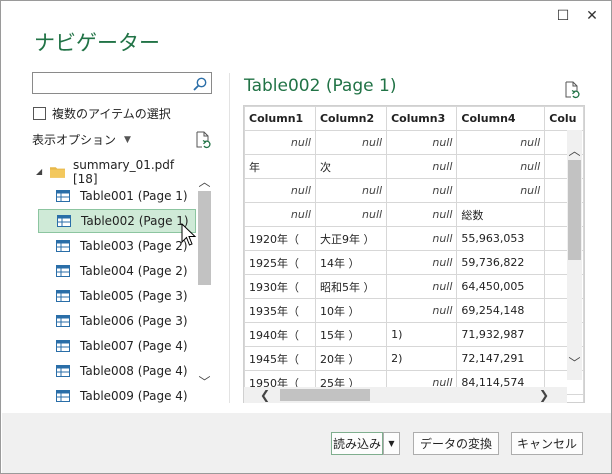 This screenshot has width=612, height=474. Describe the element at coordinates (204, 238) in the screenshot. I see `tree-scroll-thumb` at that location.